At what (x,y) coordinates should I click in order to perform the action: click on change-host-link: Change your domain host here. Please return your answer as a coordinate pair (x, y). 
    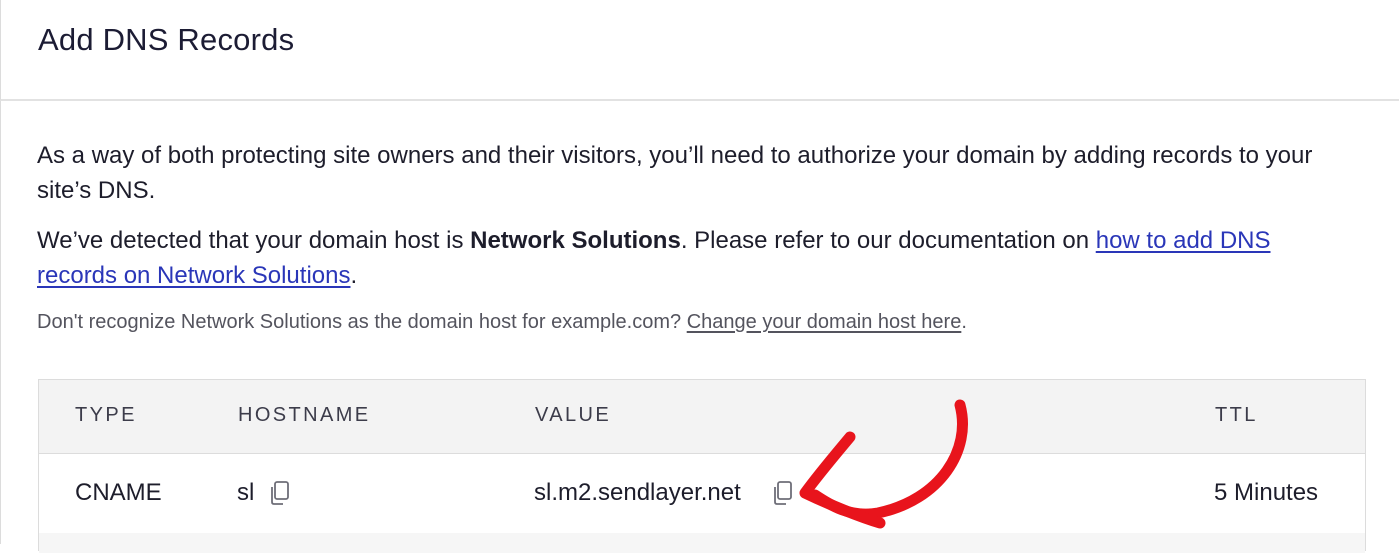
    Looking at the image, I should click on (824, 322).